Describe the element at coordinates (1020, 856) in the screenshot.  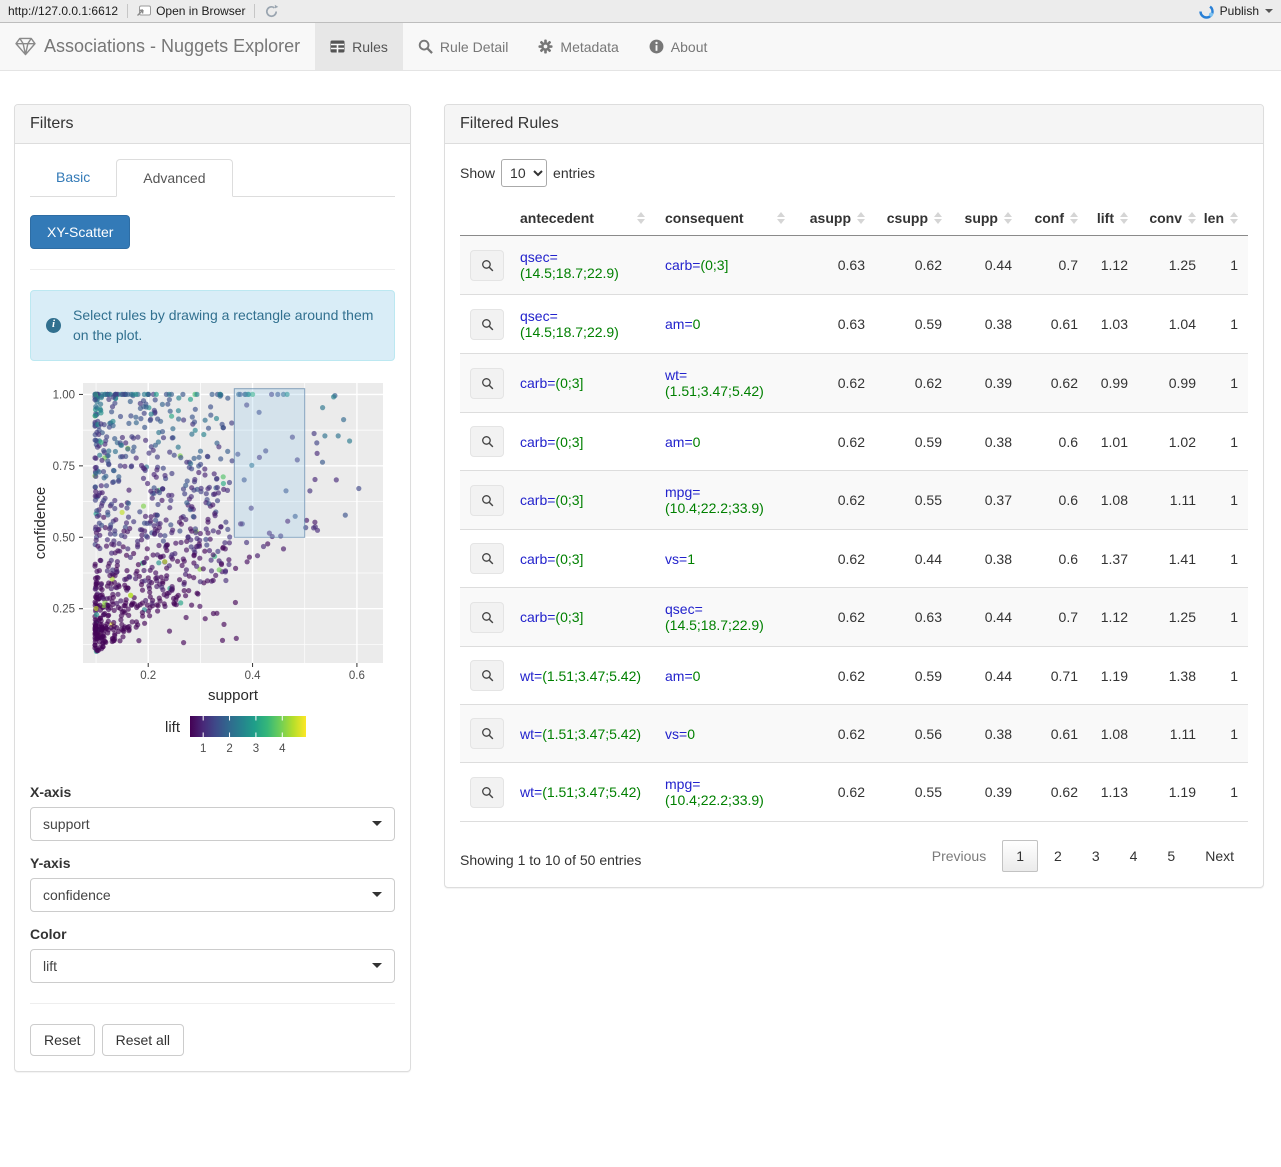
I see `page-button-1: 1` at that location.